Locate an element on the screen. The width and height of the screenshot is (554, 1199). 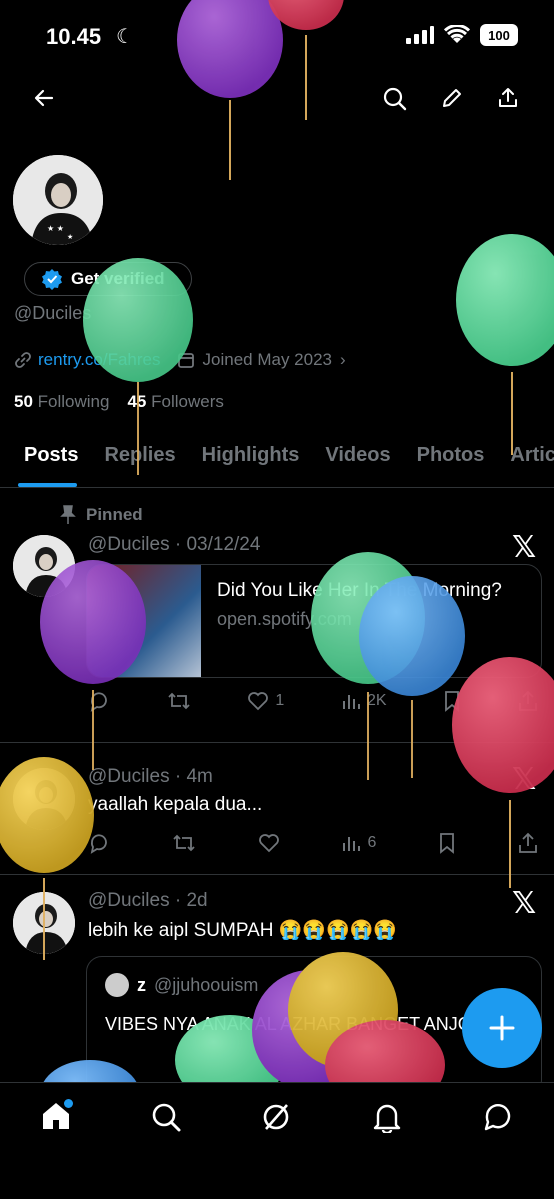
quote-text: VIBES NYA ANAK AL AZHAR BANGET ANJG is located at coordinates (288, 1024).